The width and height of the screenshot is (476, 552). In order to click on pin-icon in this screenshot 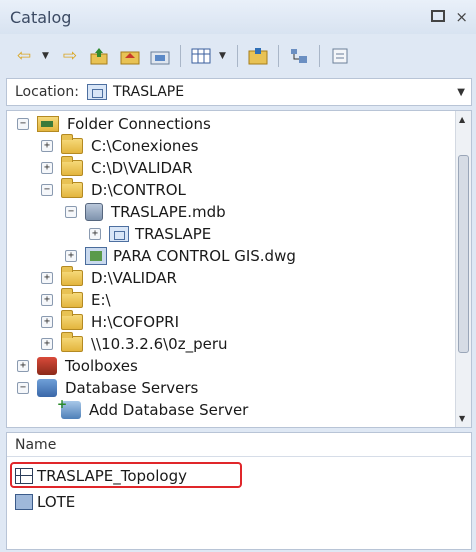, I will do `click(438, 16)`.